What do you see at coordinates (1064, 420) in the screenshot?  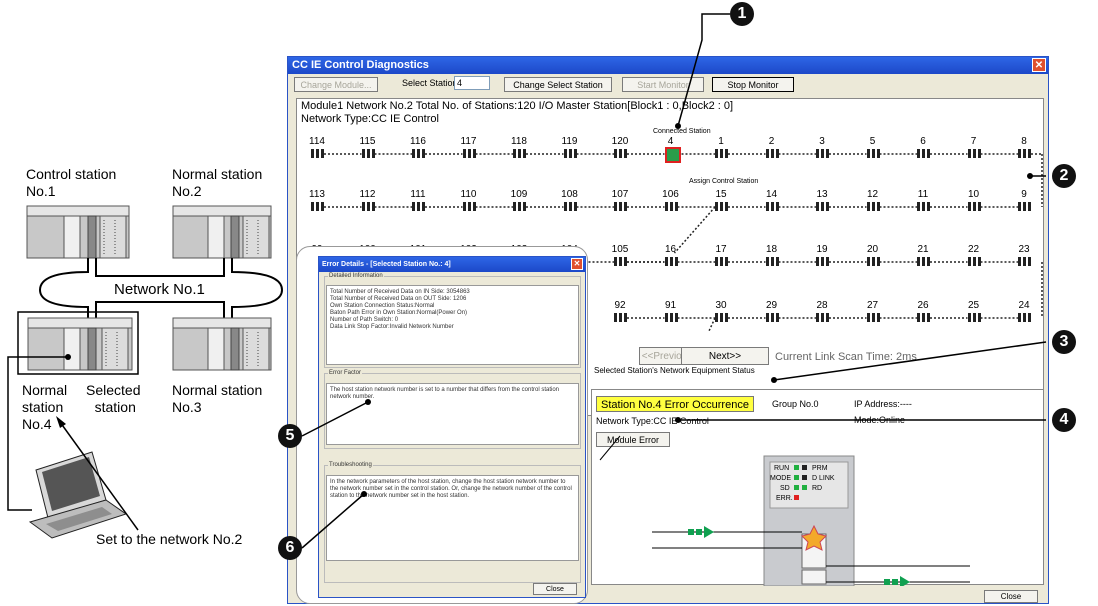 I see `callout-4: 4` at bounding box center [1064, 420].